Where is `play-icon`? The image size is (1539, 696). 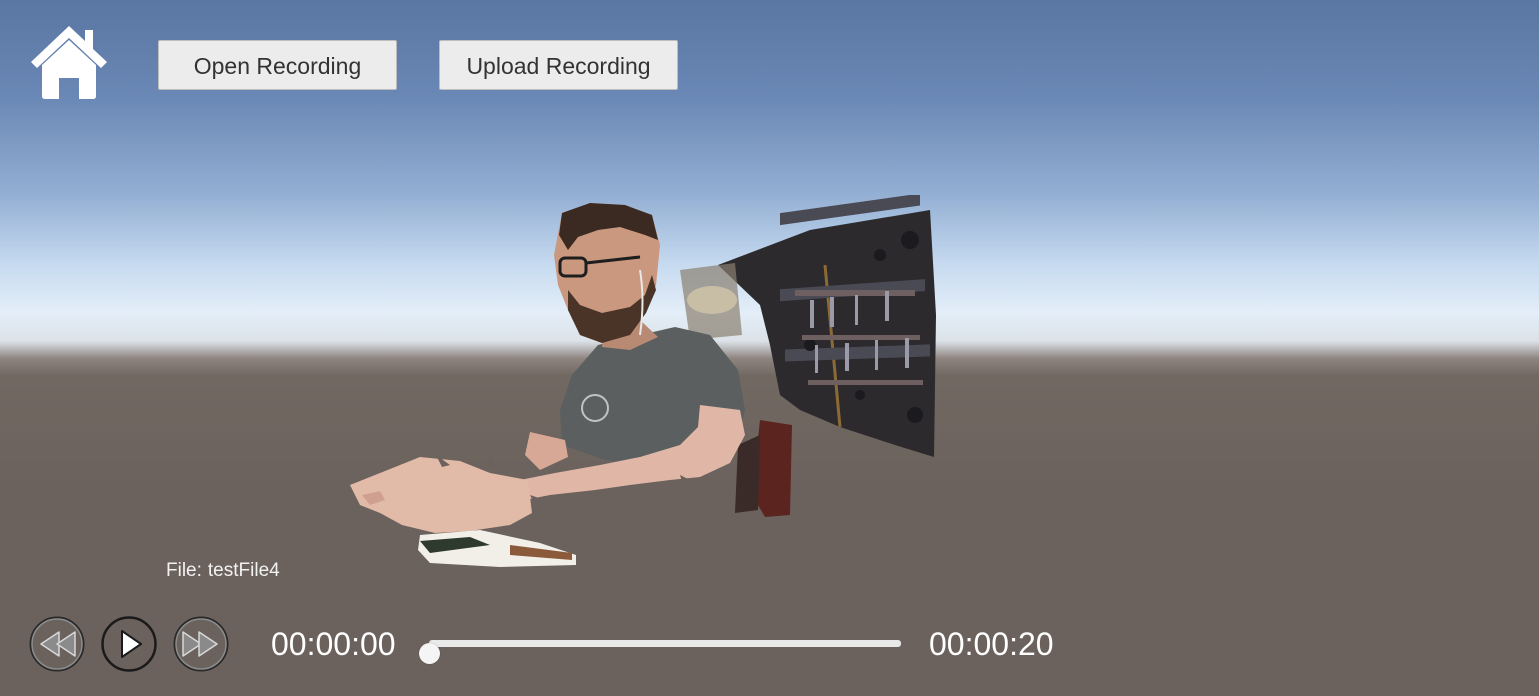 play-icon is located at coordinates (129, 644).